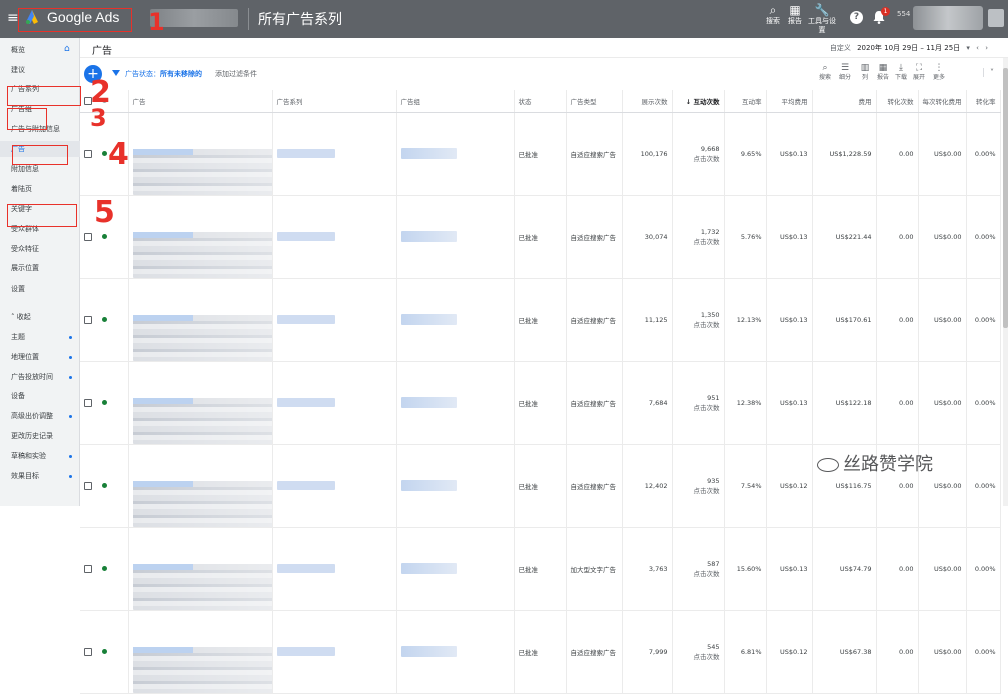  Describe the element at coordinates (795, 14) in the screenshot. I see `topbar-reports-button: ▦ 报告` at that location.